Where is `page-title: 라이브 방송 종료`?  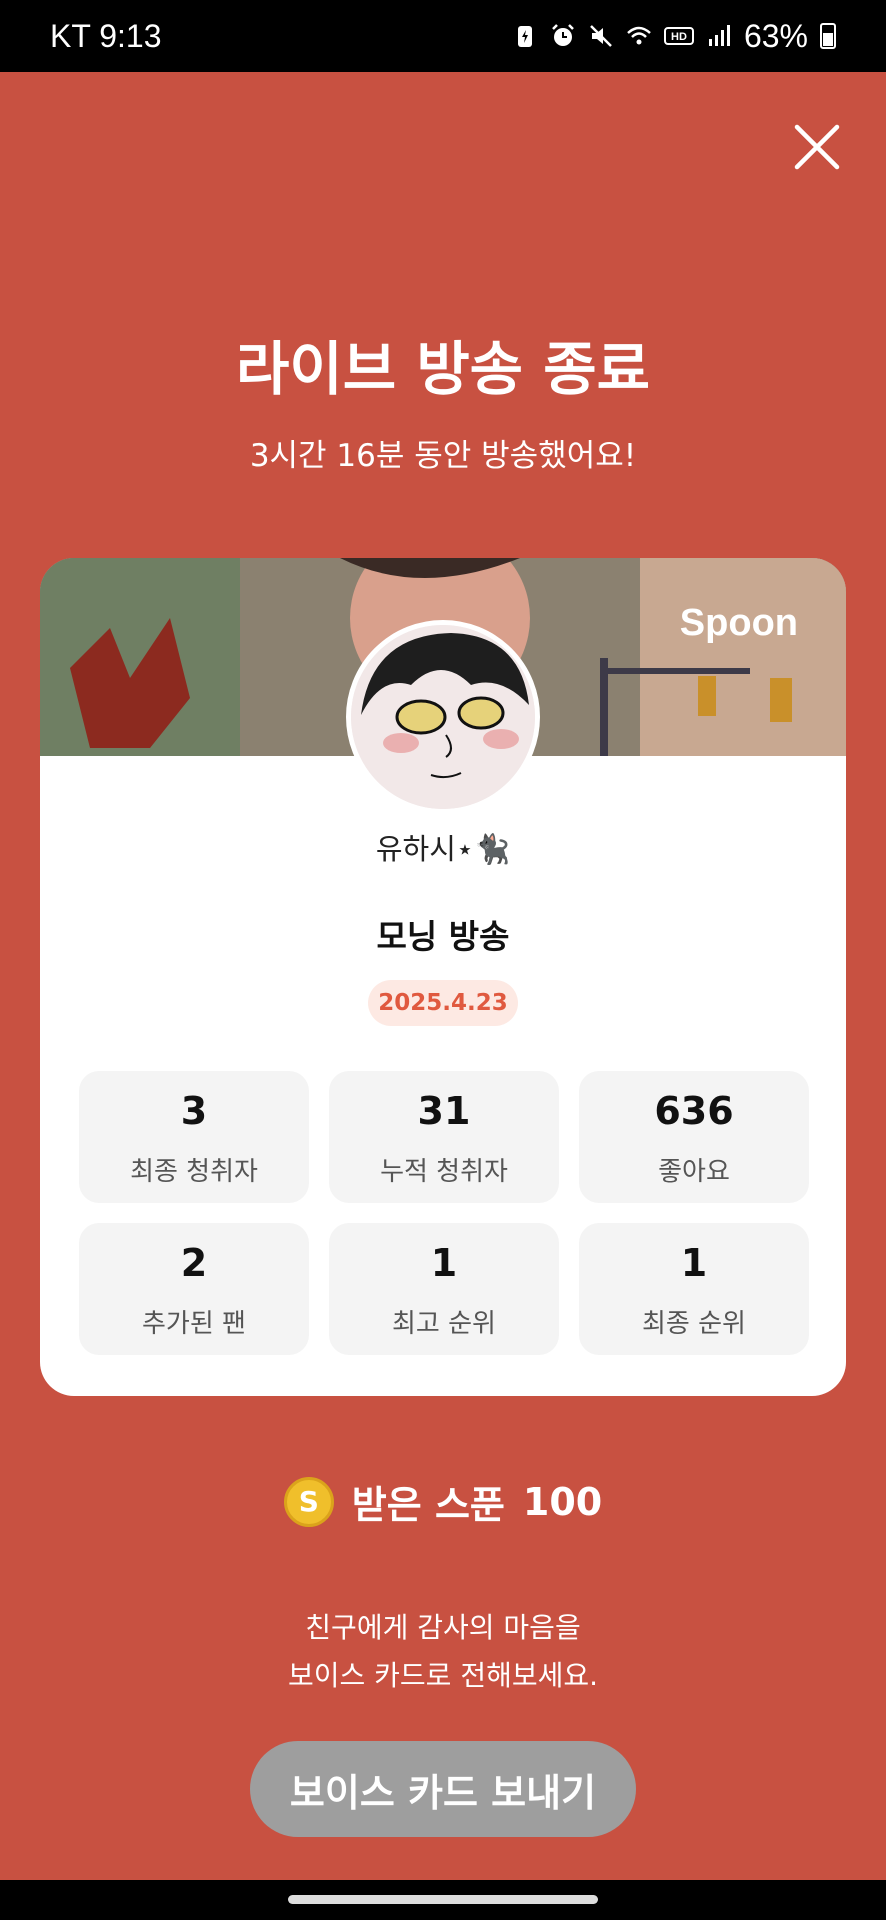 page-title: 라이브 방송 종료 is located at coordinates (443, 369).